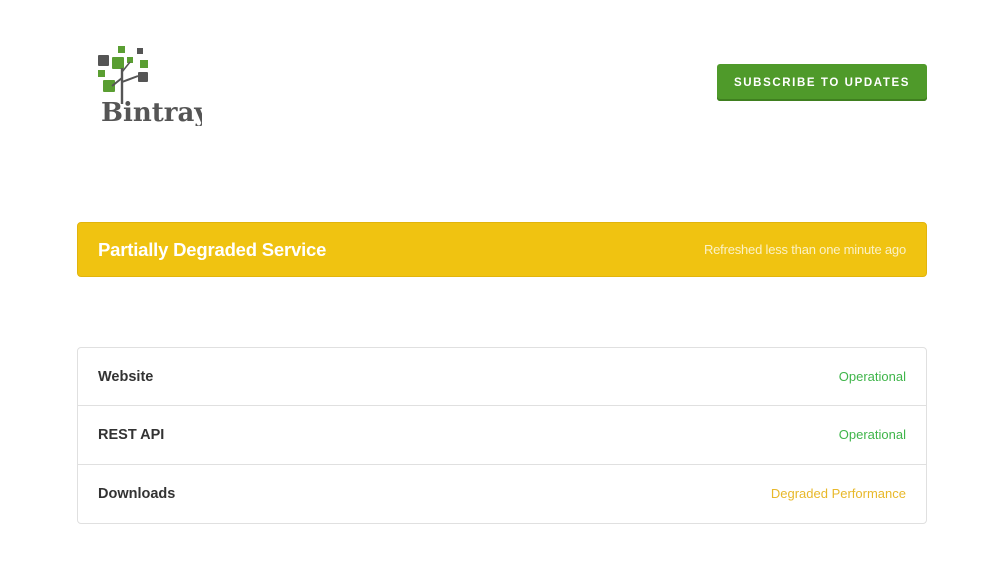 Image resolution: width=988 pixels, height=571 pixels. I want to click on component-row-rest-api: REST API Operational, so click(502, 435).